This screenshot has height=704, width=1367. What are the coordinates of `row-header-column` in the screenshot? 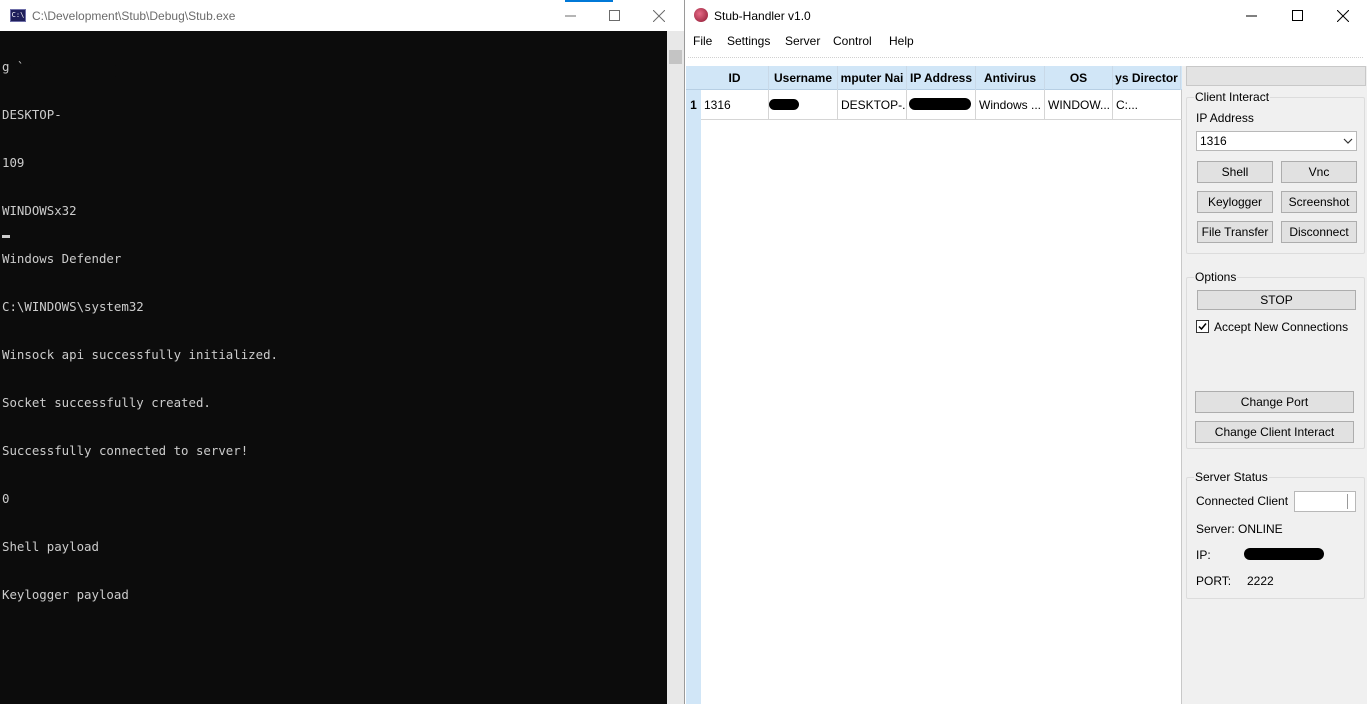 It's located at (693, 397).